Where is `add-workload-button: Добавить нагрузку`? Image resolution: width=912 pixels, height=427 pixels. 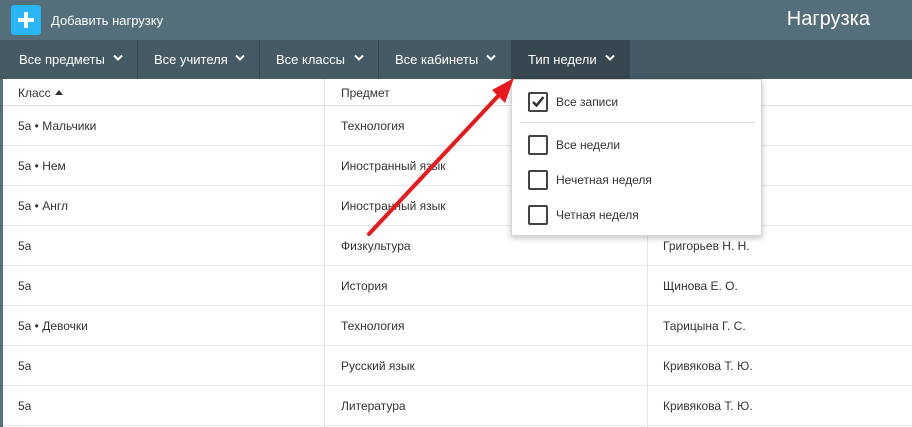
add-workload-button: Добавить нагрузку is located at coordinates (87, 20).